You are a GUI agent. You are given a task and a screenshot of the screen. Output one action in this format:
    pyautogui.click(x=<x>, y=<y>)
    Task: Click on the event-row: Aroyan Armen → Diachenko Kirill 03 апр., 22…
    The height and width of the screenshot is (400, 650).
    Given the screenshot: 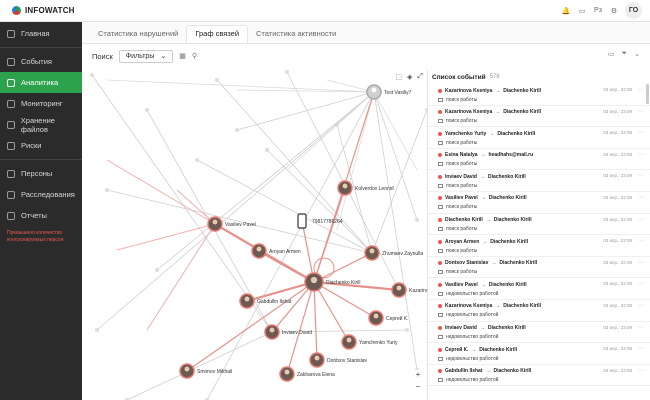 What is the action you would take?
    pyautogui.click(x=539, y=246)
    